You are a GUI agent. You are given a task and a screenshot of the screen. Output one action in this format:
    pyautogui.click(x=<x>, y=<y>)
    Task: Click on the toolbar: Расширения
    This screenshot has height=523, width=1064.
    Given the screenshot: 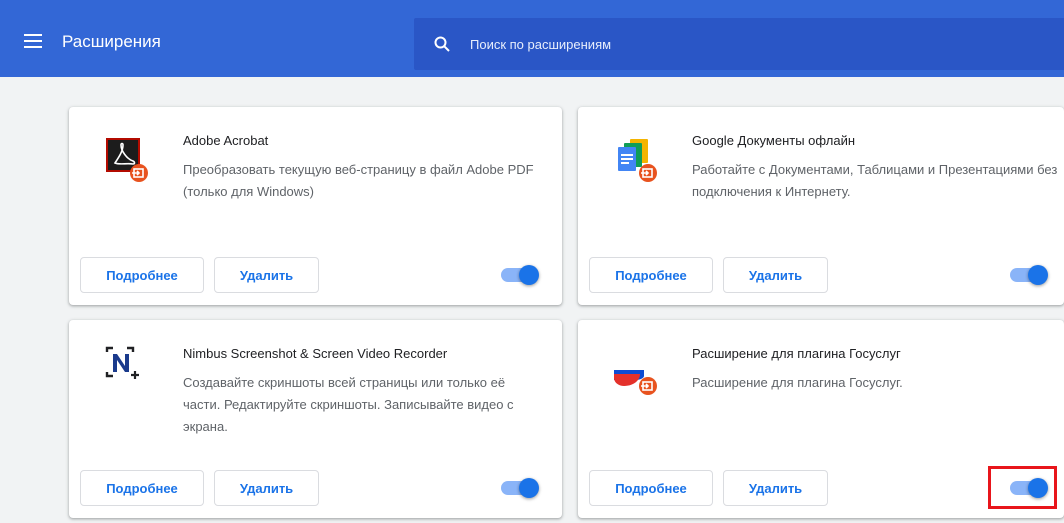 What is the action you would take?
    pyautogui.click(x=532, y=38)
    